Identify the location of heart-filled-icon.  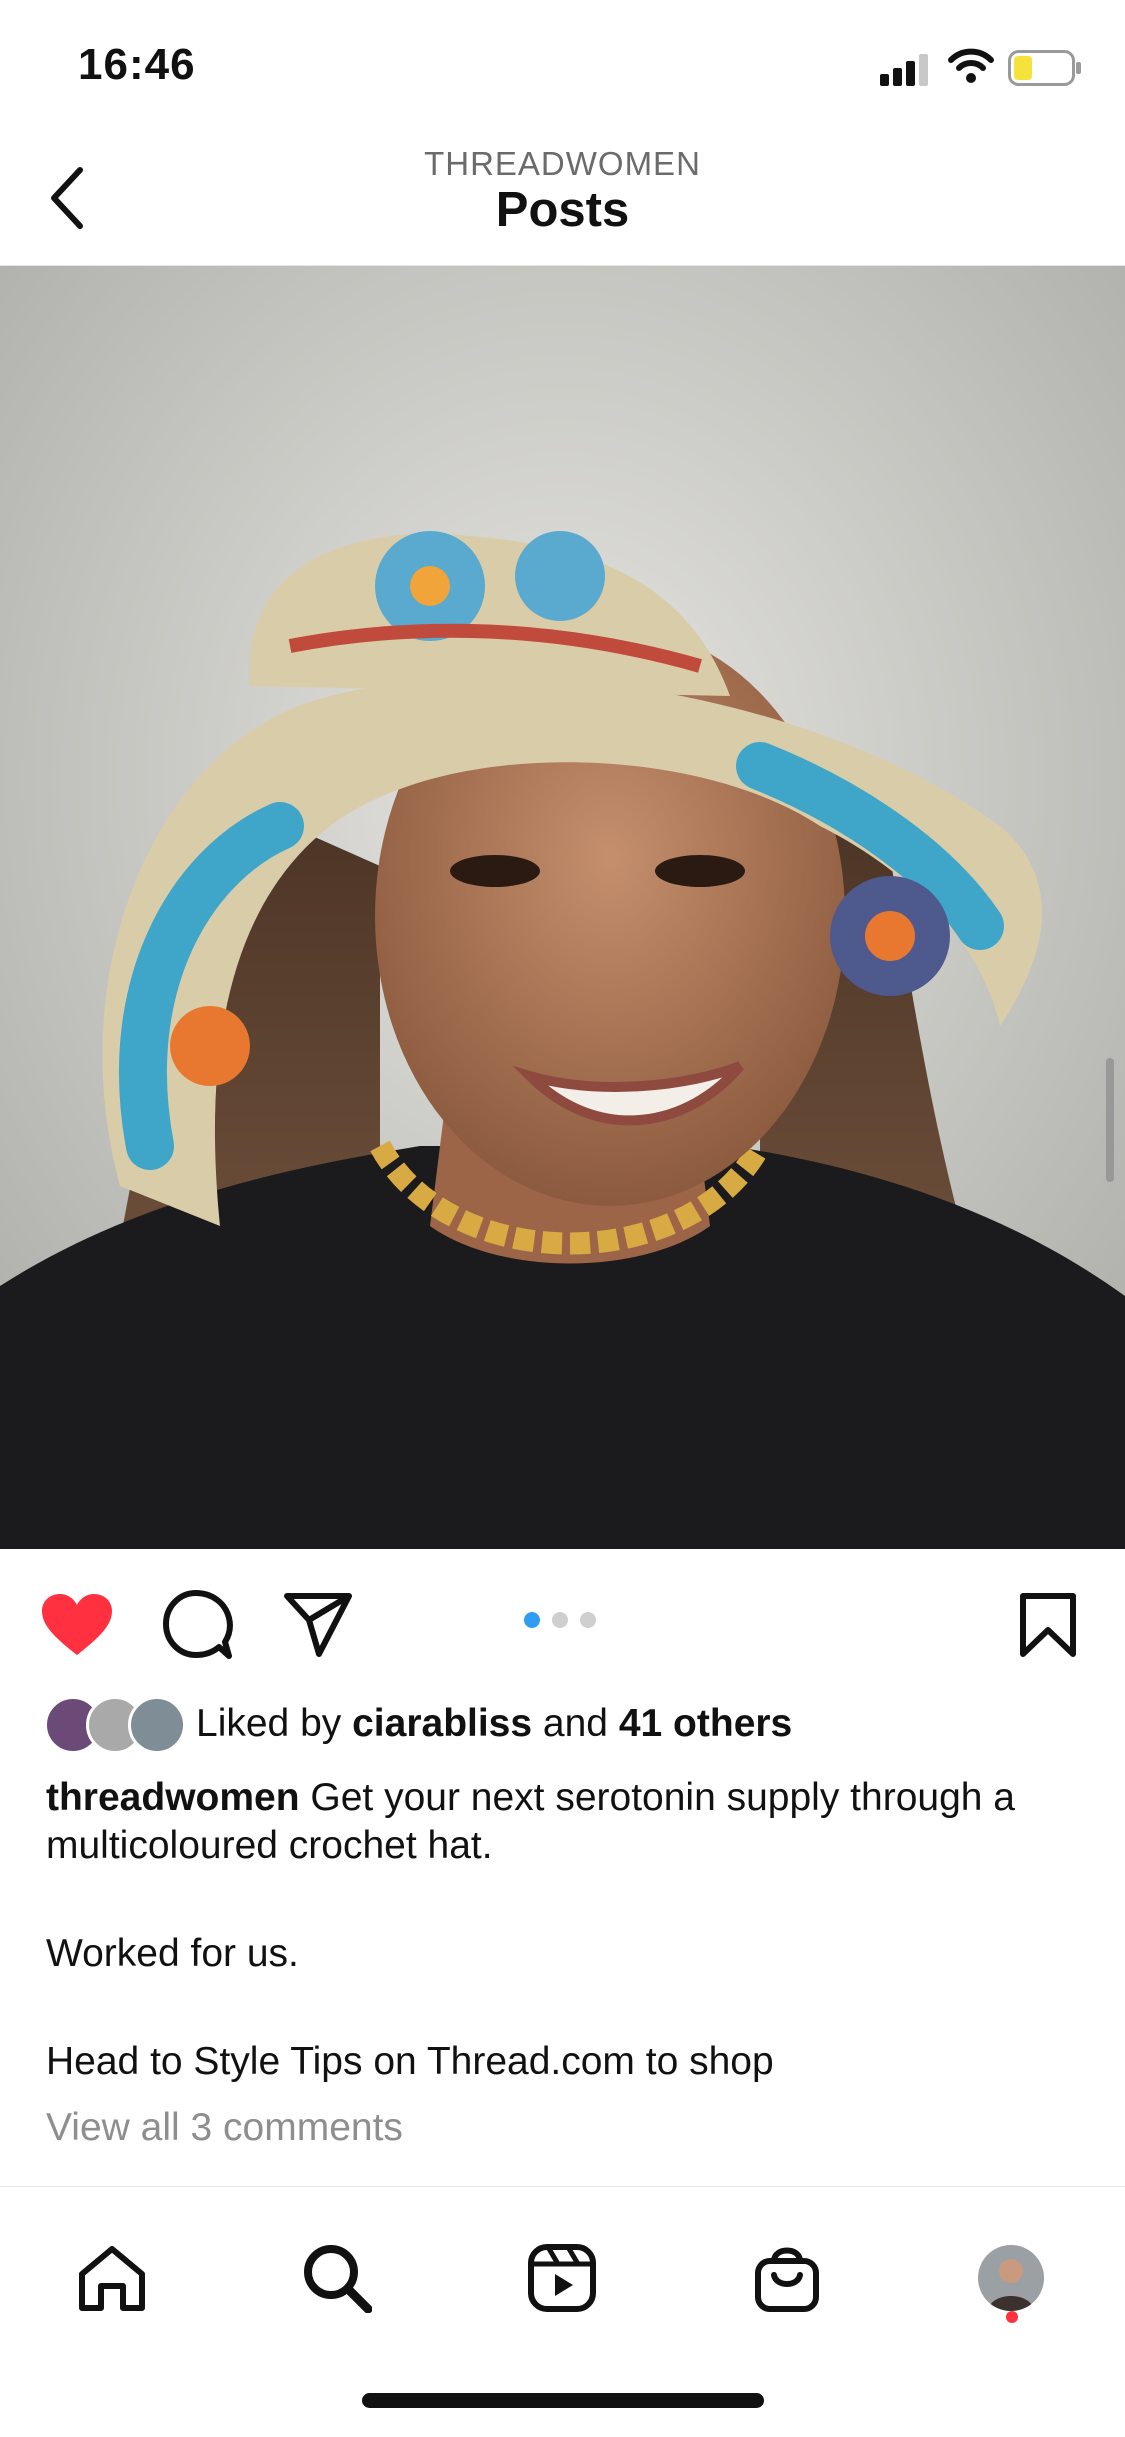
(77, 1624).